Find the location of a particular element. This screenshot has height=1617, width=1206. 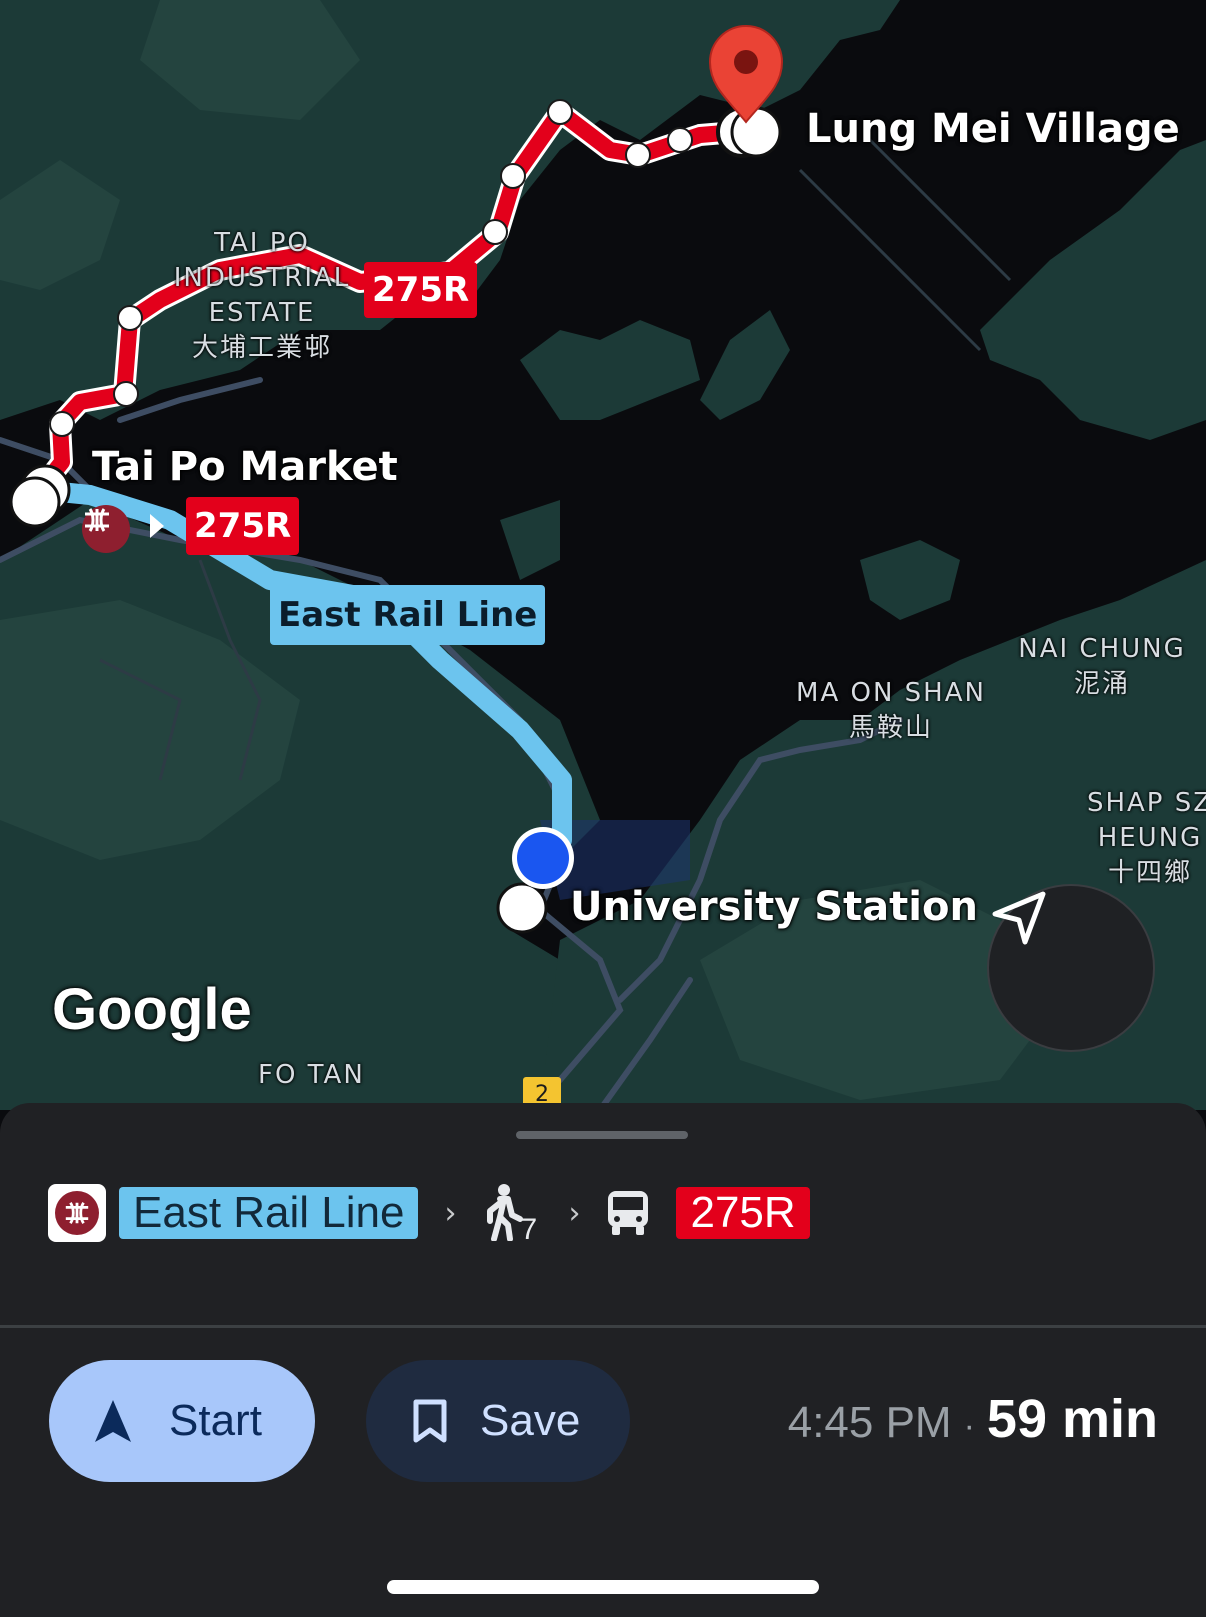

area-label-line: INDUSTRIAL is located at coordinates (262, 278).